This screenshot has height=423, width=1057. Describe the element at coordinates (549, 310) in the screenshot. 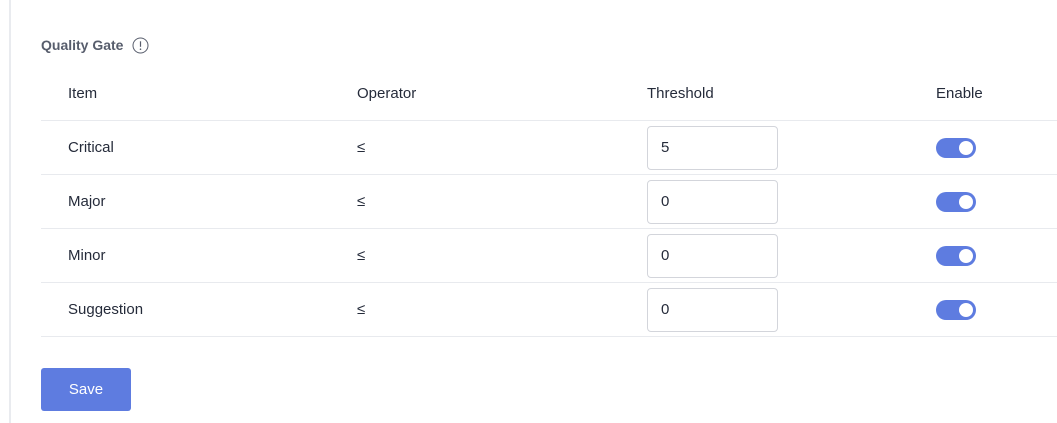

I see `table-row-suggestion: Suggestion ≤` at that location.